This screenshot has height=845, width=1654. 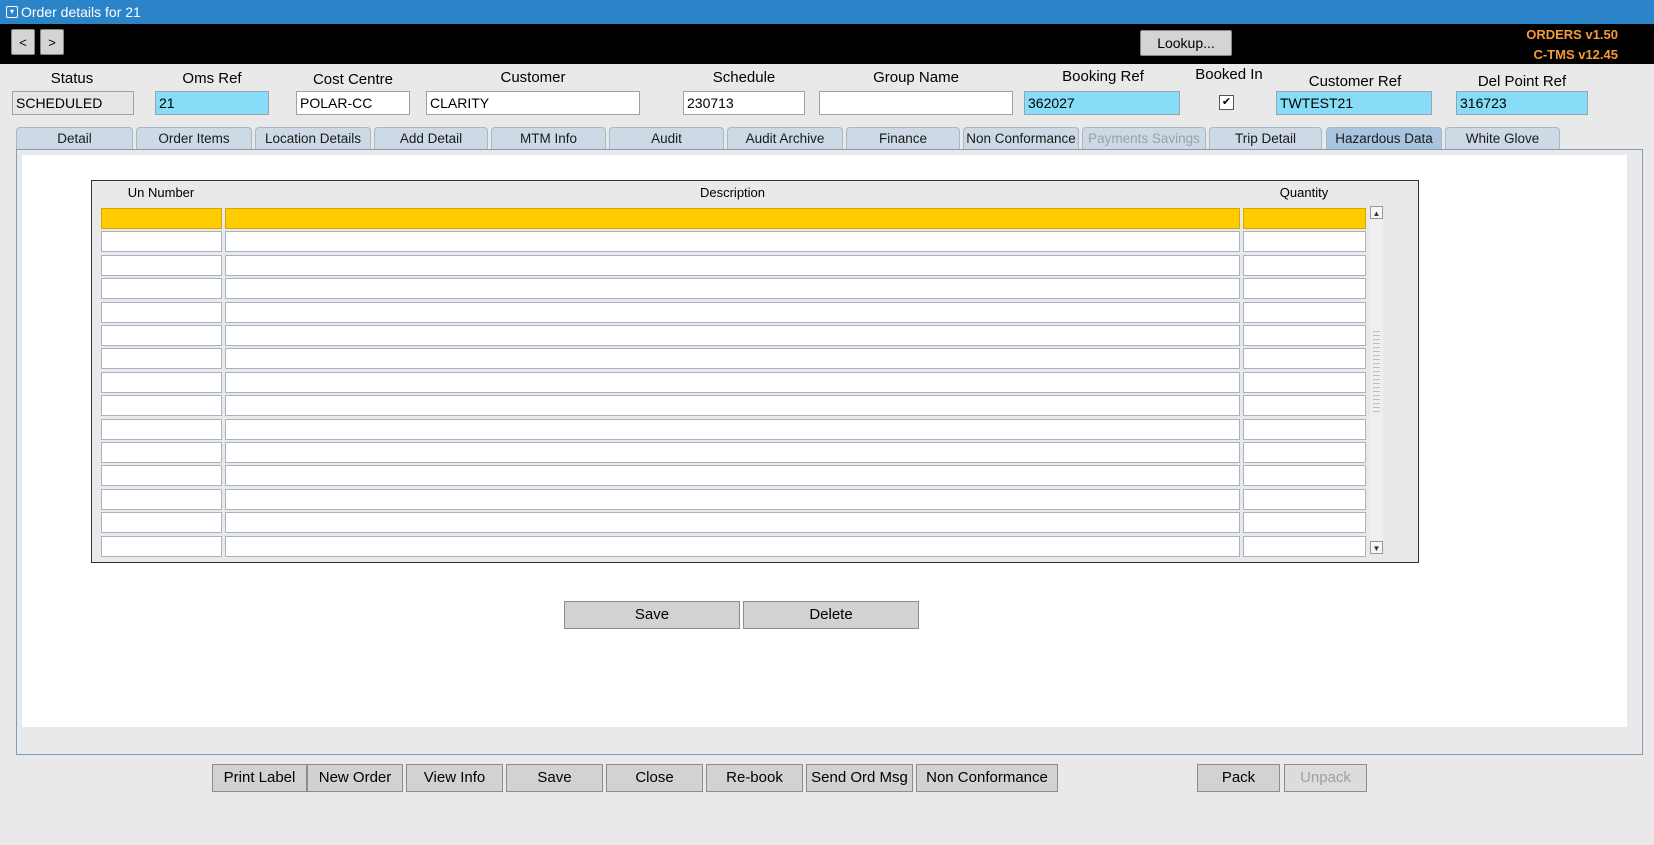 What do you see at coordinates (1103, 76) in the screenshot?
I see `booking-ref-label: Booking Ref` at bounding box center [1103, 76].